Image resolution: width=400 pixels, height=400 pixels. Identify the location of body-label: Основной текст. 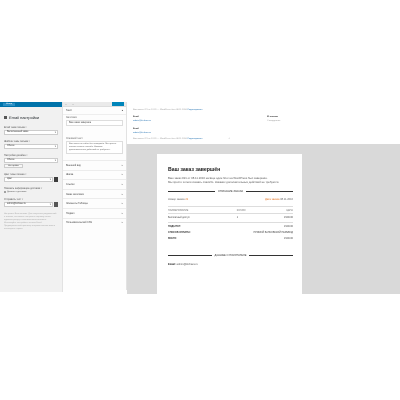
(74, 139).